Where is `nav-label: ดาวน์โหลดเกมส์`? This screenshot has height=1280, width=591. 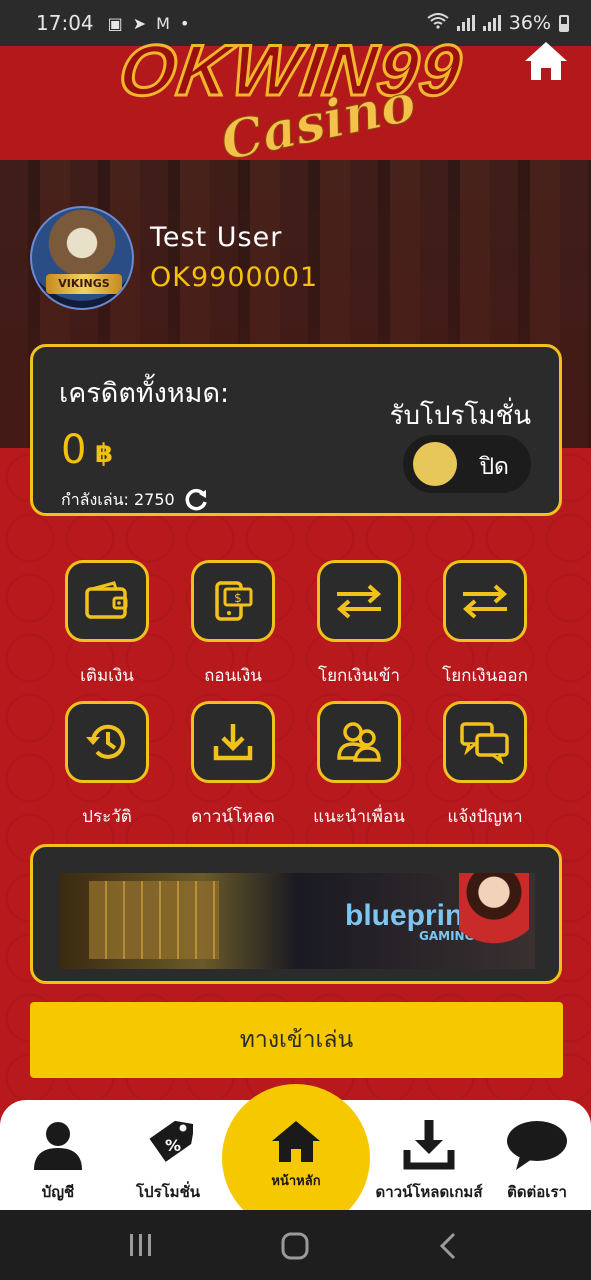
nav-label: ดาวน์โหลดเกมส์ is located at coordinates (429, 1192).